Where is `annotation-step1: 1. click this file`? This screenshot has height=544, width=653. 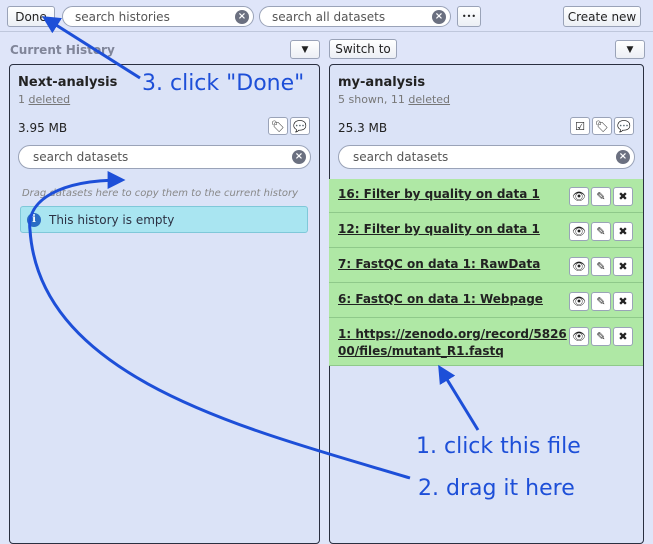 annotation-step1: 1. click this file is located at coordinates (498, 446).